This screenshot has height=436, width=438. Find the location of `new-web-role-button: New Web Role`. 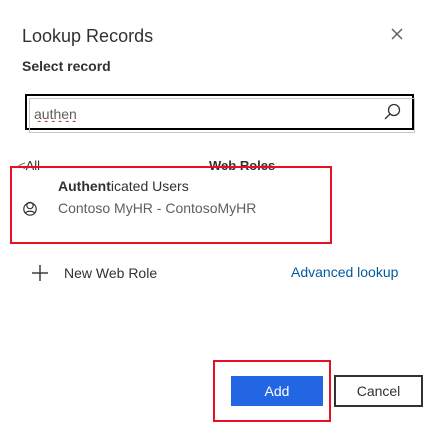

new-web-role-button: New Web Role is located at coordinates (93, 273).